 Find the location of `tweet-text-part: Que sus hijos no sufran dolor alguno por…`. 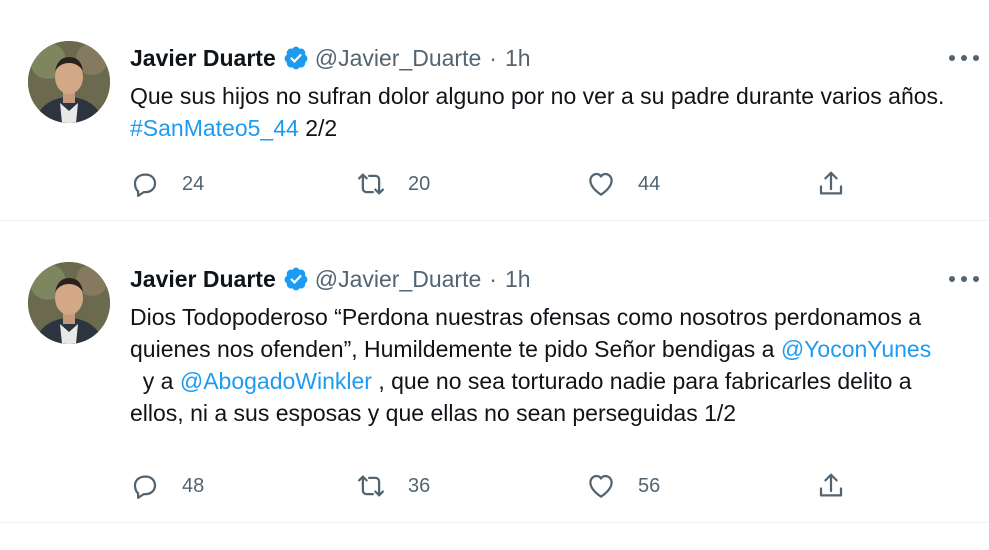

tweet-text-part: Que sus hijos no sufran dolor alguno por… is located at coordinates (537, 96).